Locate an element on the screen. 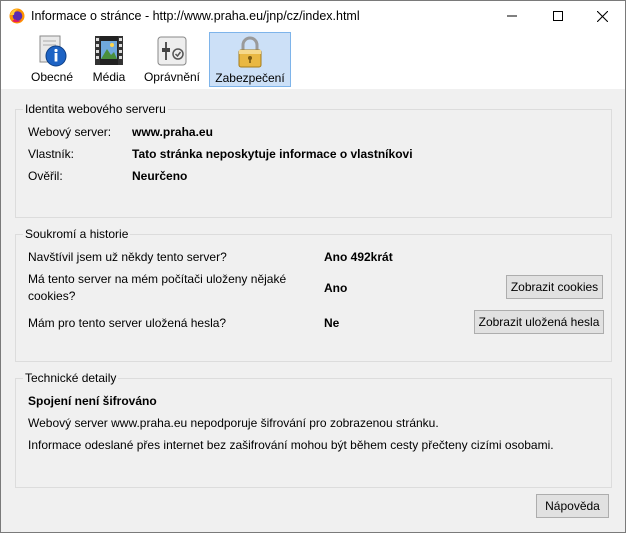  tab-security-label: Zabezpečení is located at coordinates (250, 78).